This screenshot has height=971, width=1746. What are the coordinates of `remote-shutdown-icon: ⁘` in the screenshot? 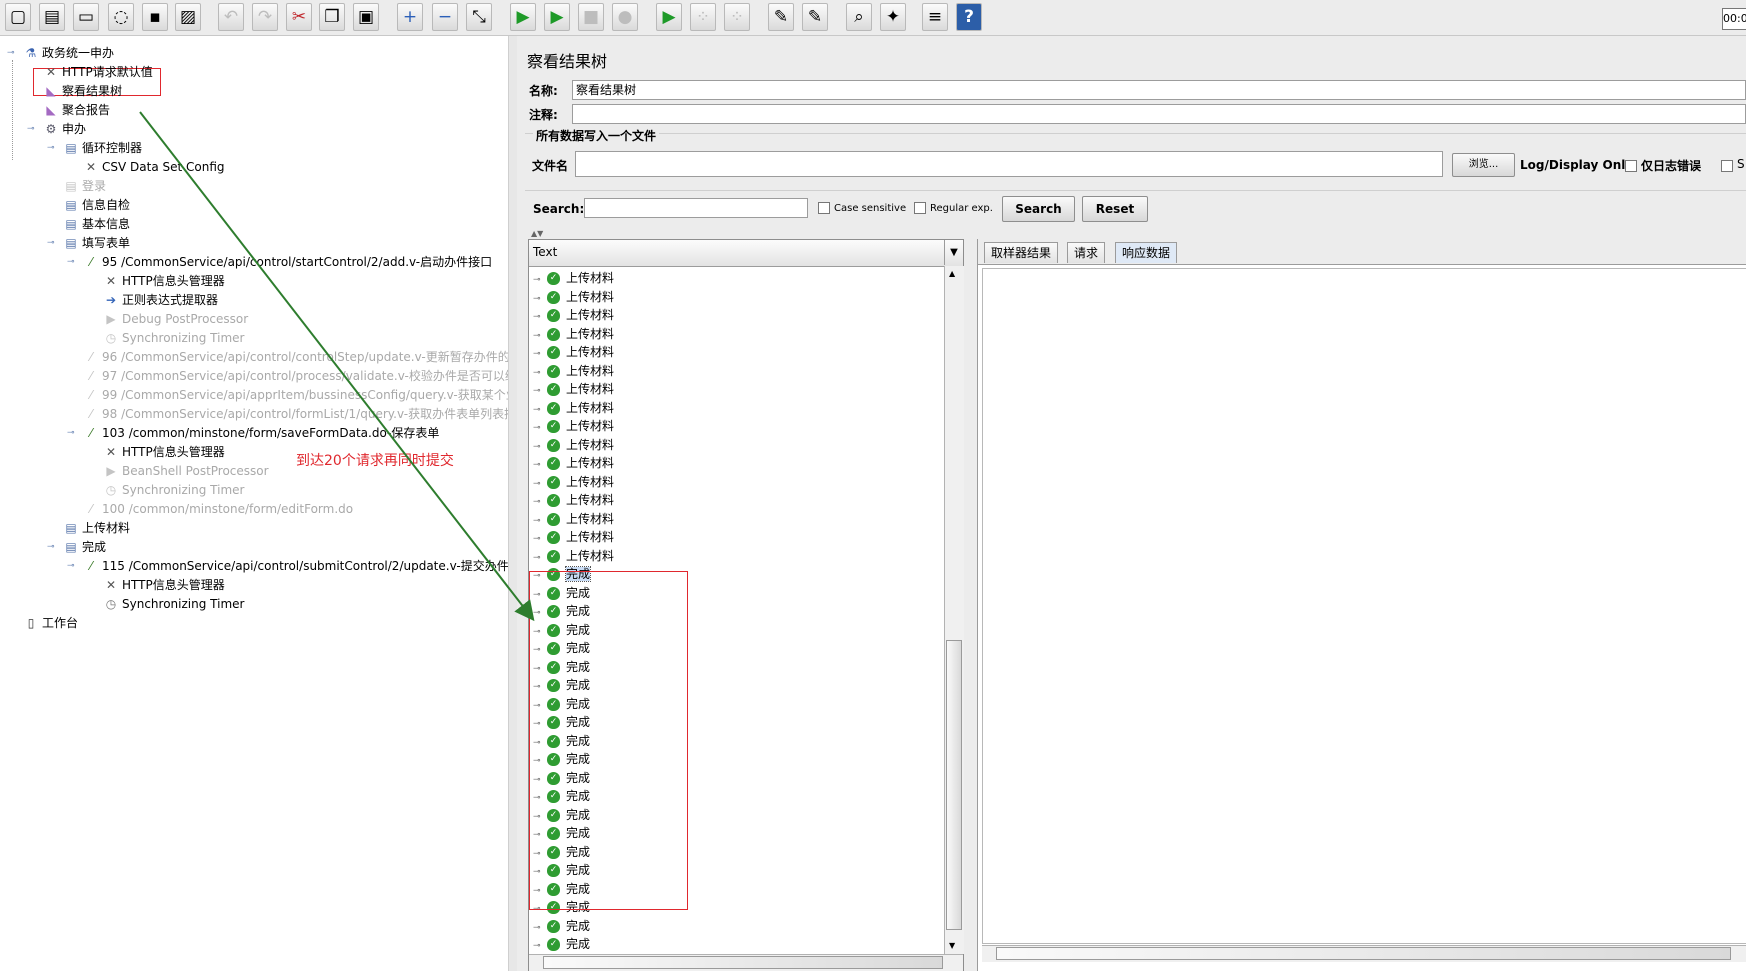 It's located at (737, 17).